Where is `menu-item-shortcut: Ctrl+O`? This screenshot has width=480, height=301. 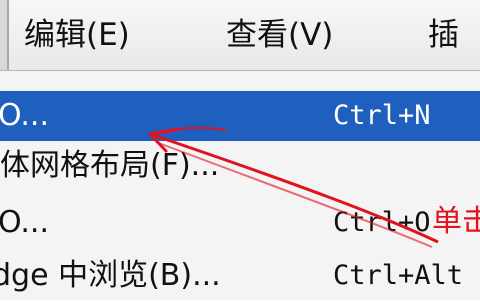 menu-item-shortcut: Ctrl+O is located at coordinates (382, 222).